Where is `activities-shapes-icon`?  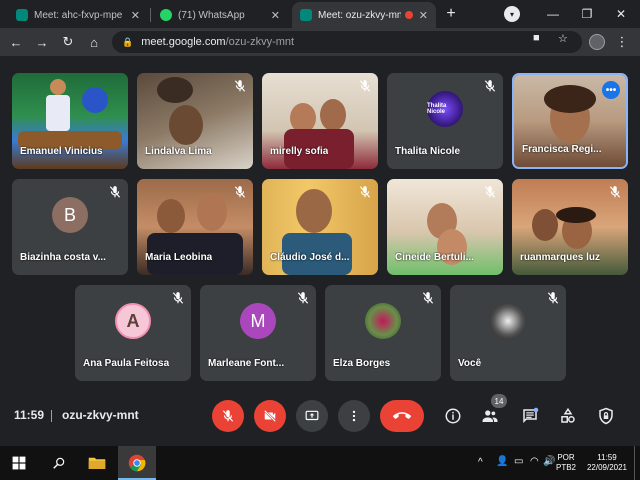
activities-shapes-icon is located at coordinates (568, 415).